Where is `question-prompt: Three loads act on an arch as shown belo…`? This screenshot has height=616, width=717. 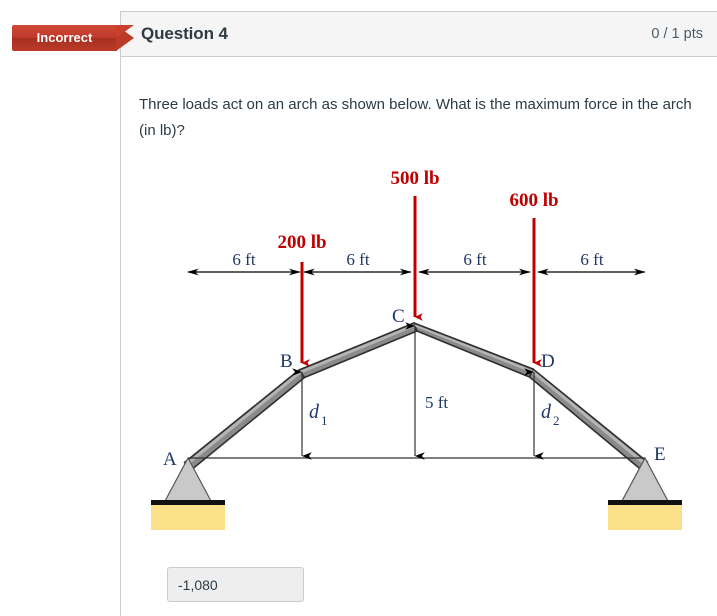
question-prompt: Three loads act on an arch as shown belo… is located at coordinates (415, 117).